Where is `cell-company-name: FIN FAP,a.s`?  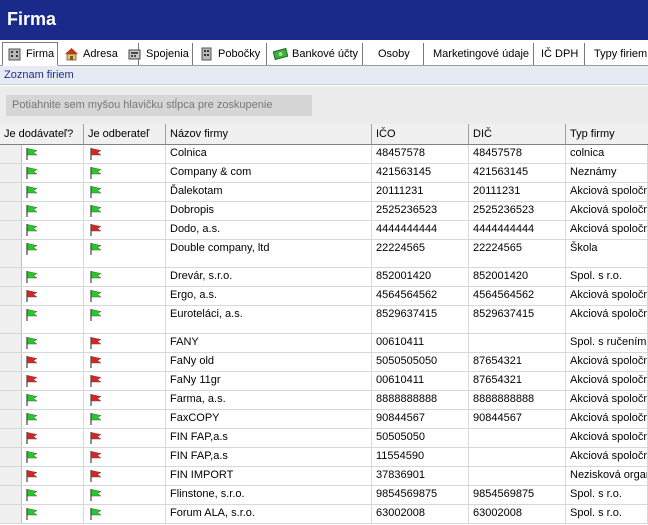 cell-company-name: FIN FAP,a.s is located at coordinates (269, 457).